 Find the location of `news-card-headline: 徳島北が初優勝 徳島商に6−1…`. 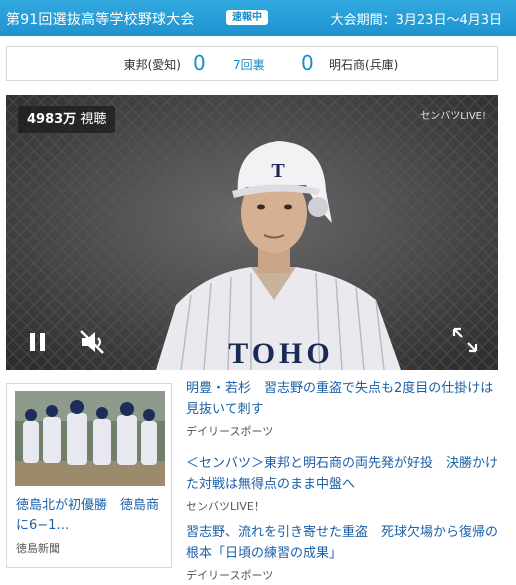

news-card-headline: 徳島北が初優勝 徳島商に6−1… is located at coordinates (91, 516).